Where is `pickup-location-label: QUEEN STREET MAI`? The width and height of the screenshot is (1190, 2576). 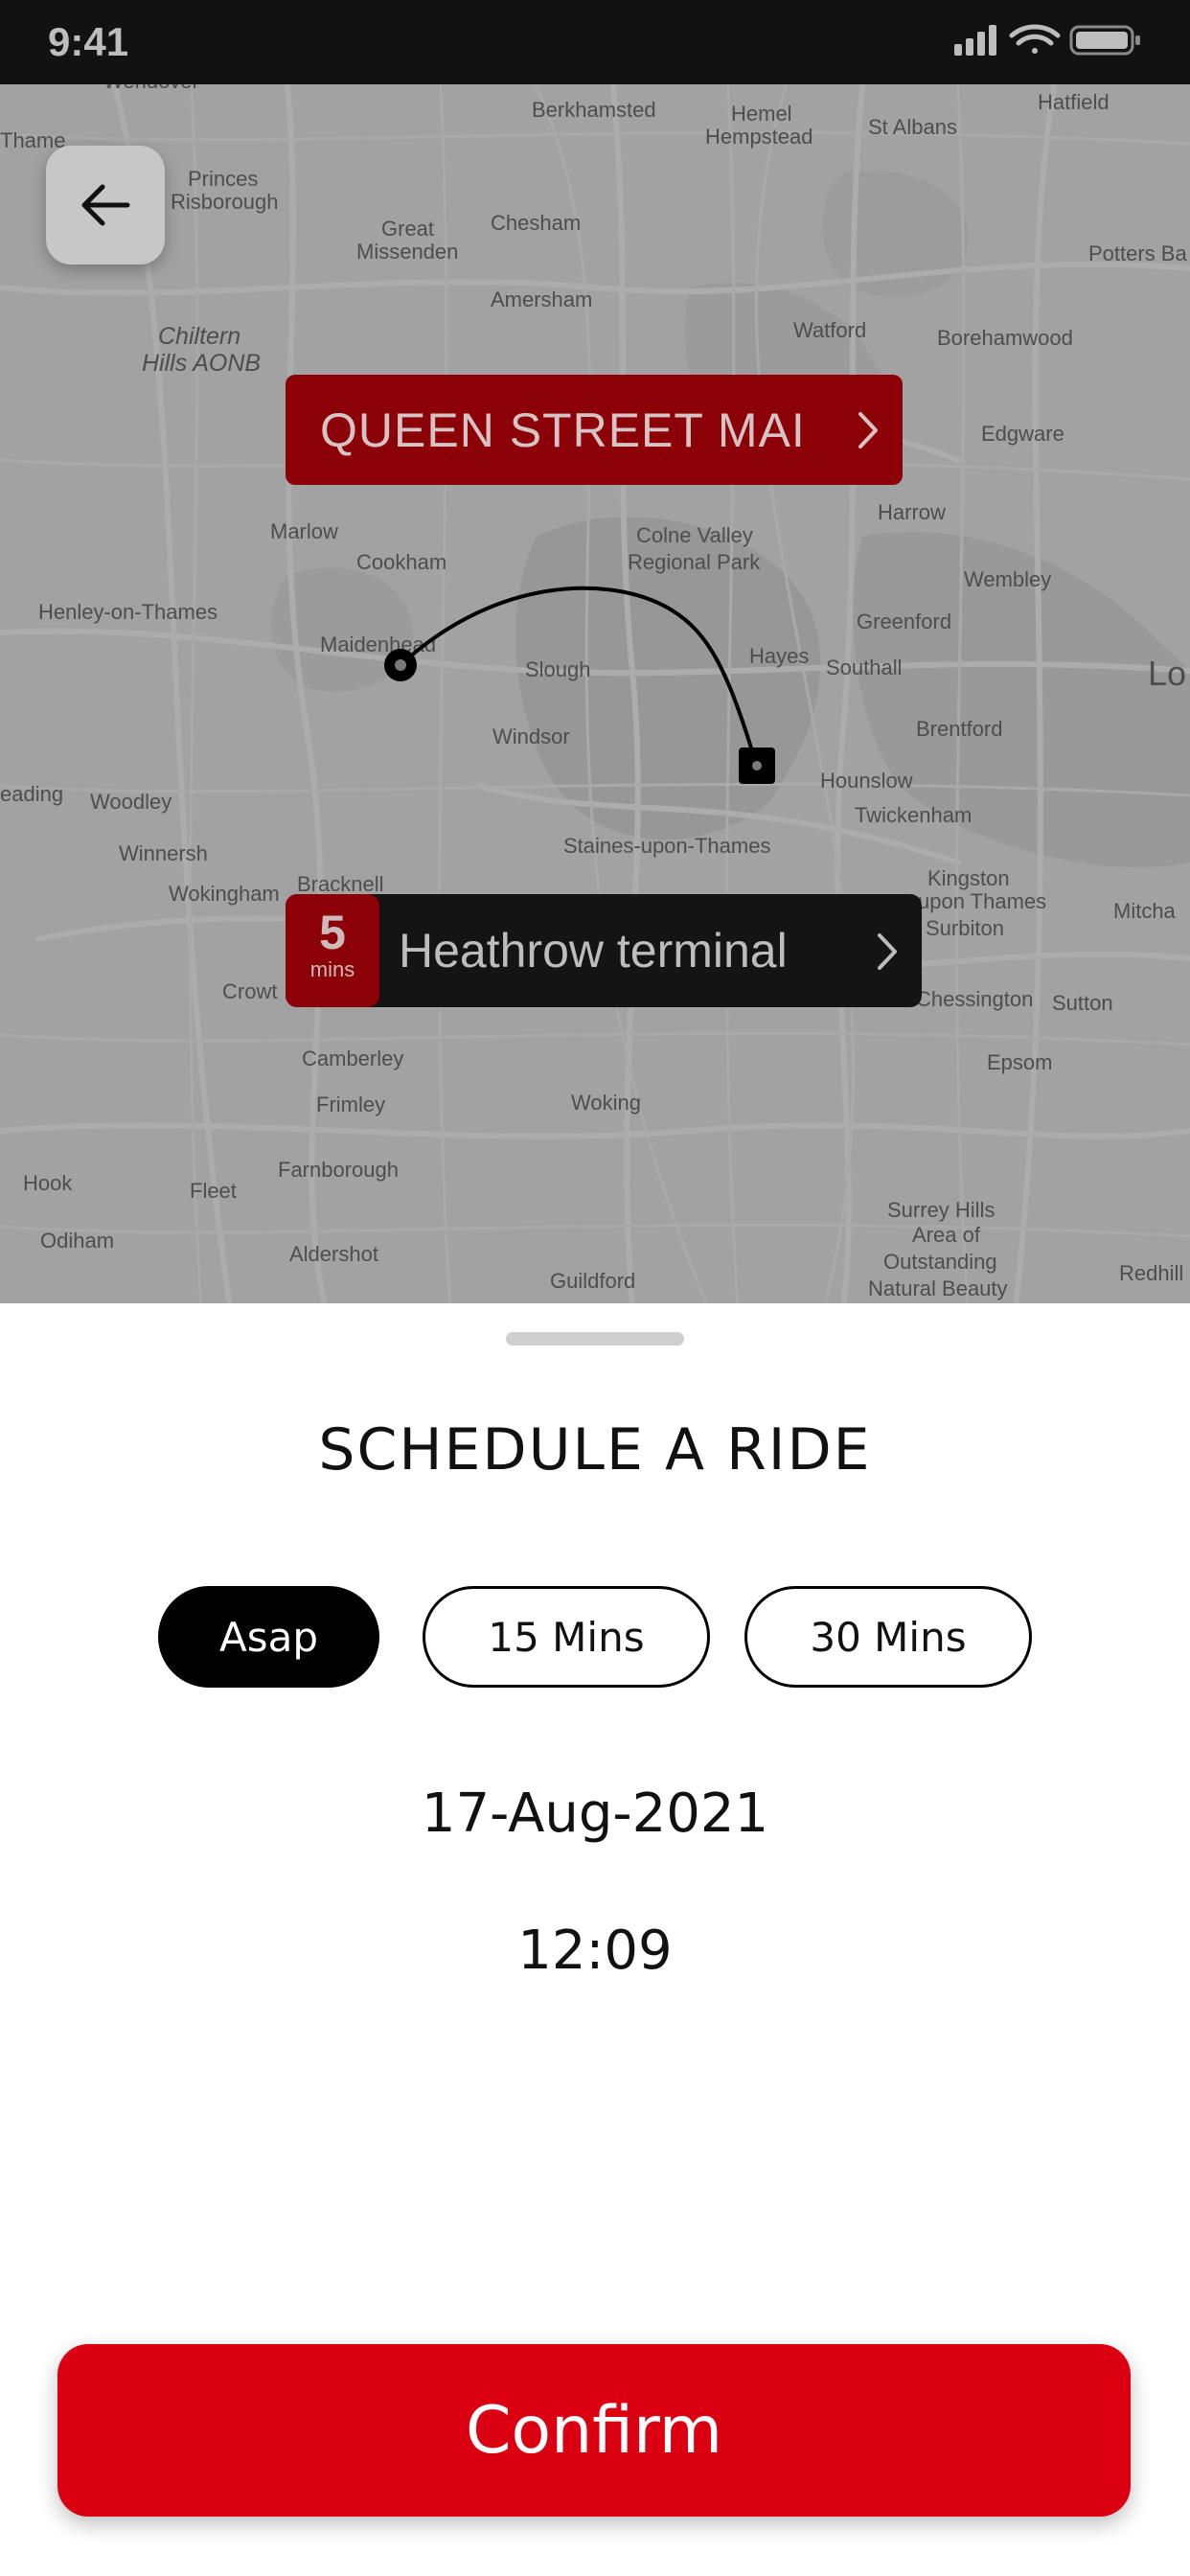 pickup-location-label: QUEEN STREET MAI is located at coordinates (594, 430).